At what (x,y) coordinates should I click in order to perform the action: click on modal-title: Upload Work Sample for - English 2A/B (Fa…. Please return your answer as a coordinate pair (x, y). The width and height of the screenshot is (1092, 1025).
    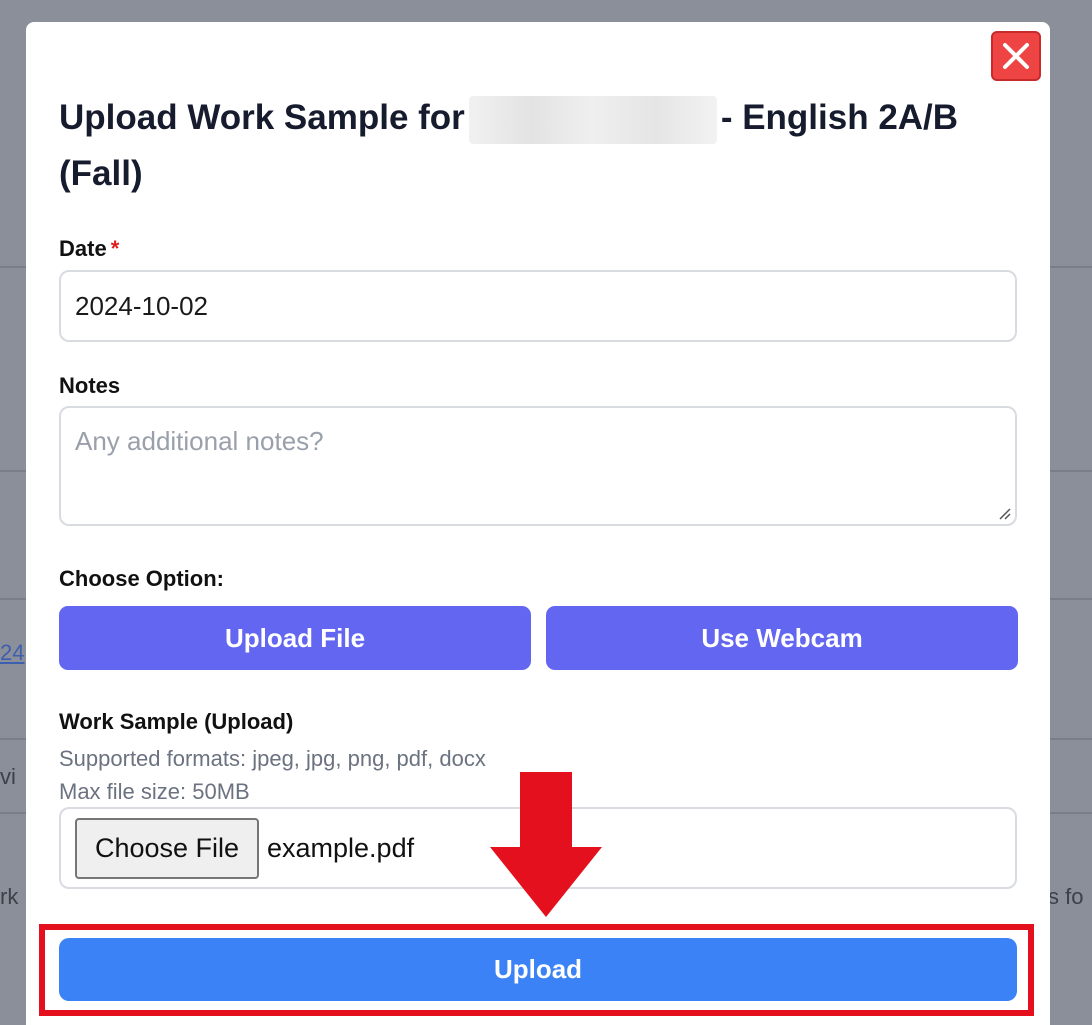
    Looking at the image, I should click on (529, 146).